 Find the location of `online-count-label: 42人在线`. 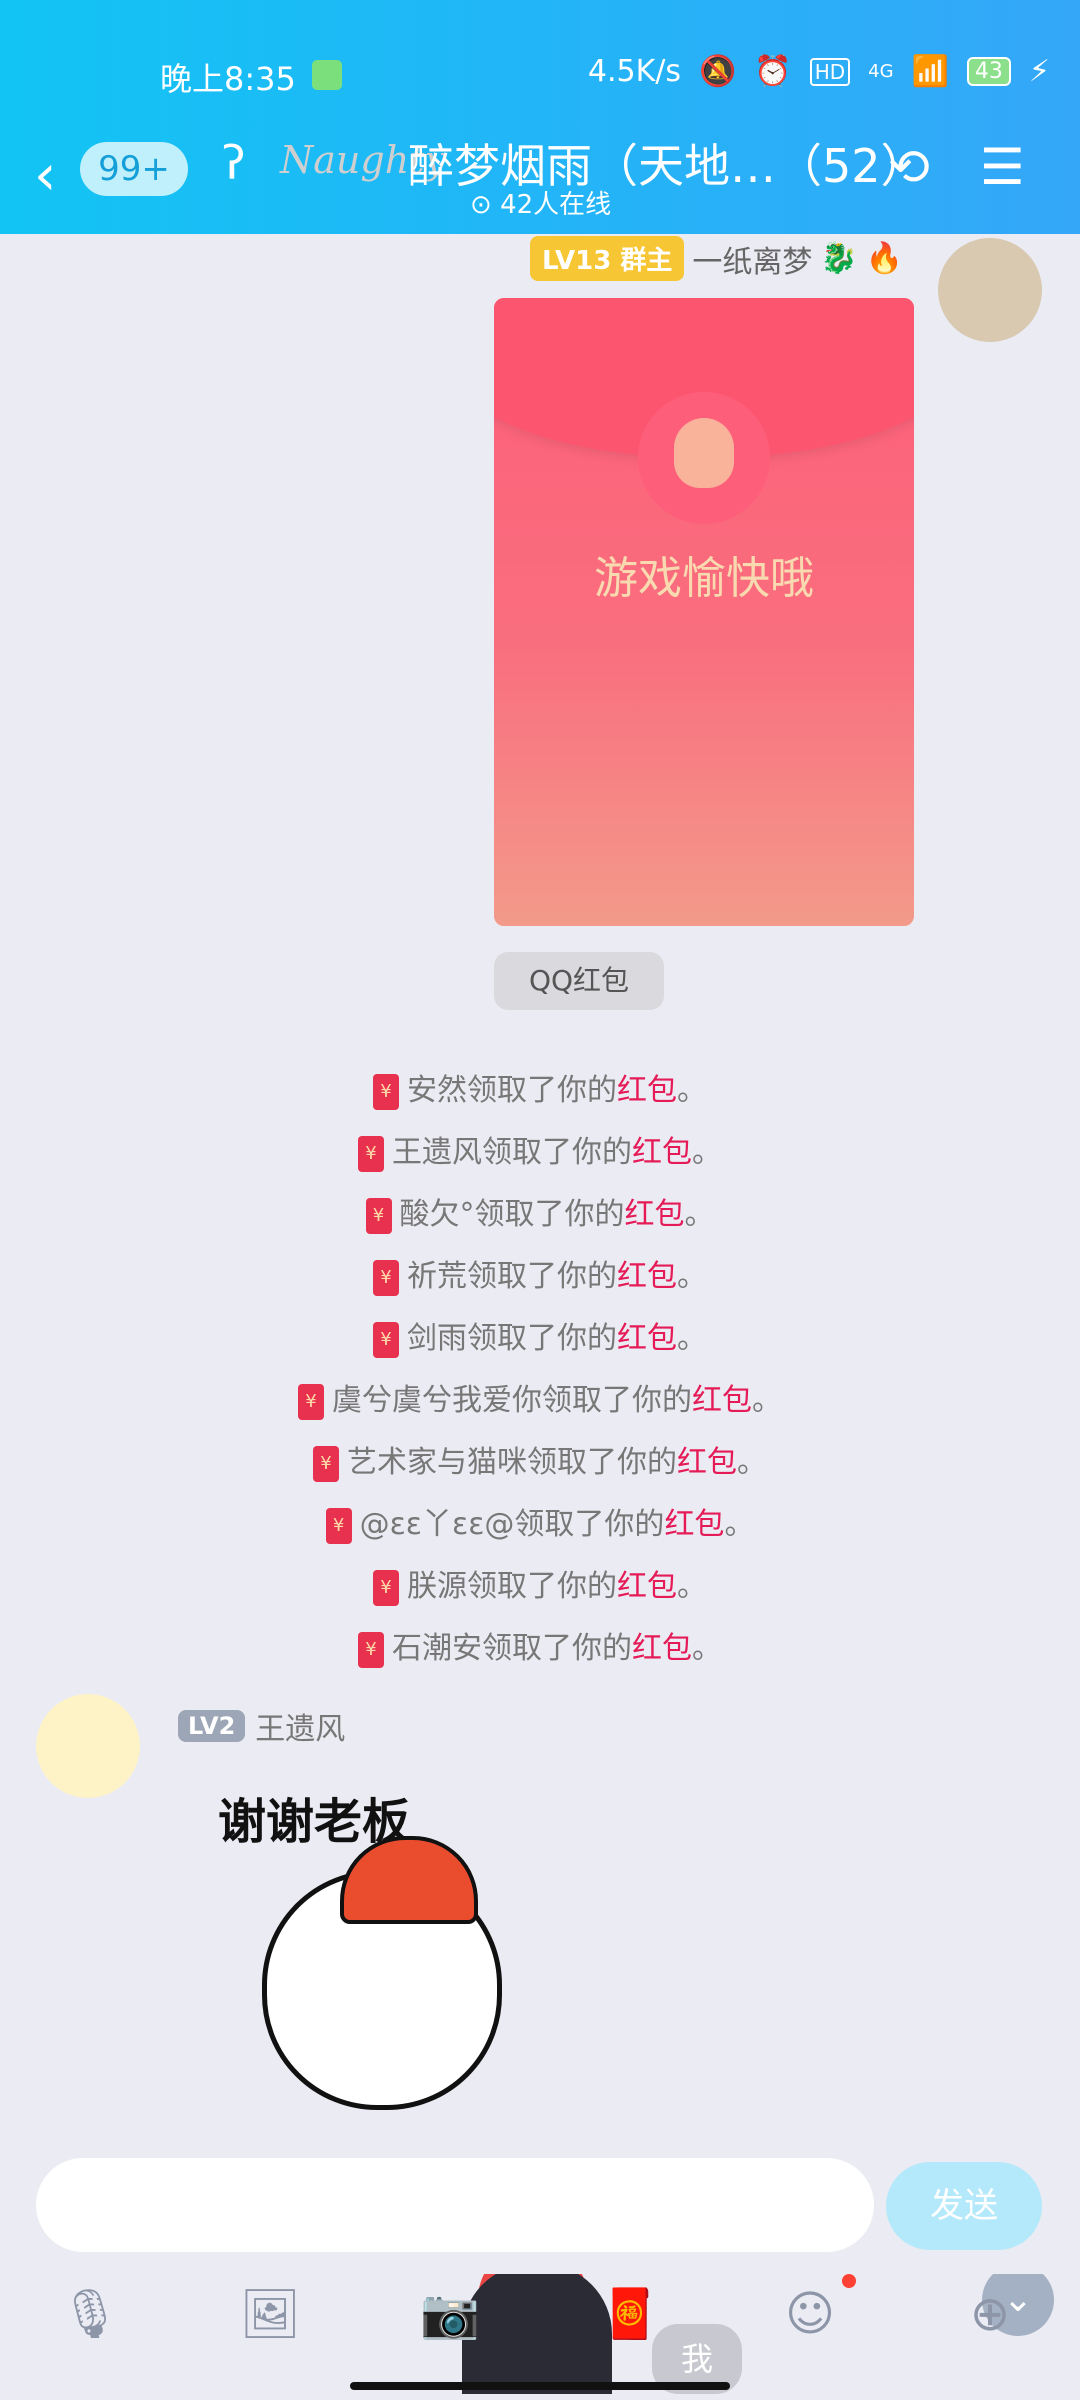

online-count-label: 42人在线 is located at coordinates (556, 205).